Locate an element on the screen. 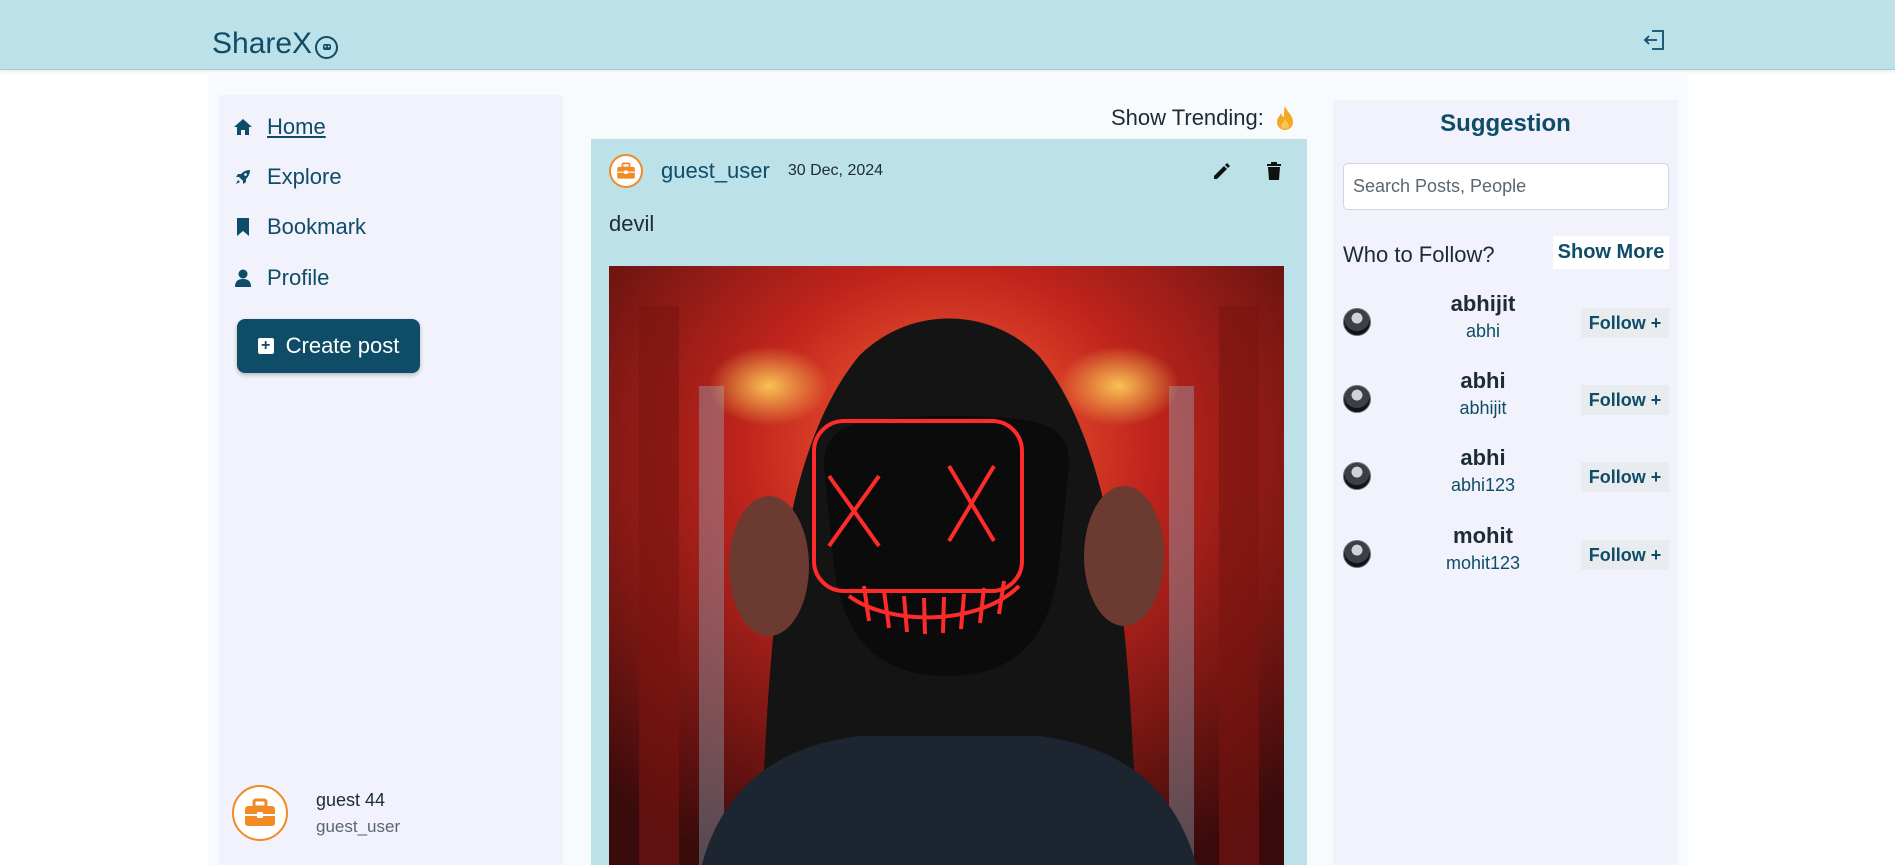 This screenshot has width=1895, height=865. sidebar-item-home: Home is located at coordinates (279, 127).